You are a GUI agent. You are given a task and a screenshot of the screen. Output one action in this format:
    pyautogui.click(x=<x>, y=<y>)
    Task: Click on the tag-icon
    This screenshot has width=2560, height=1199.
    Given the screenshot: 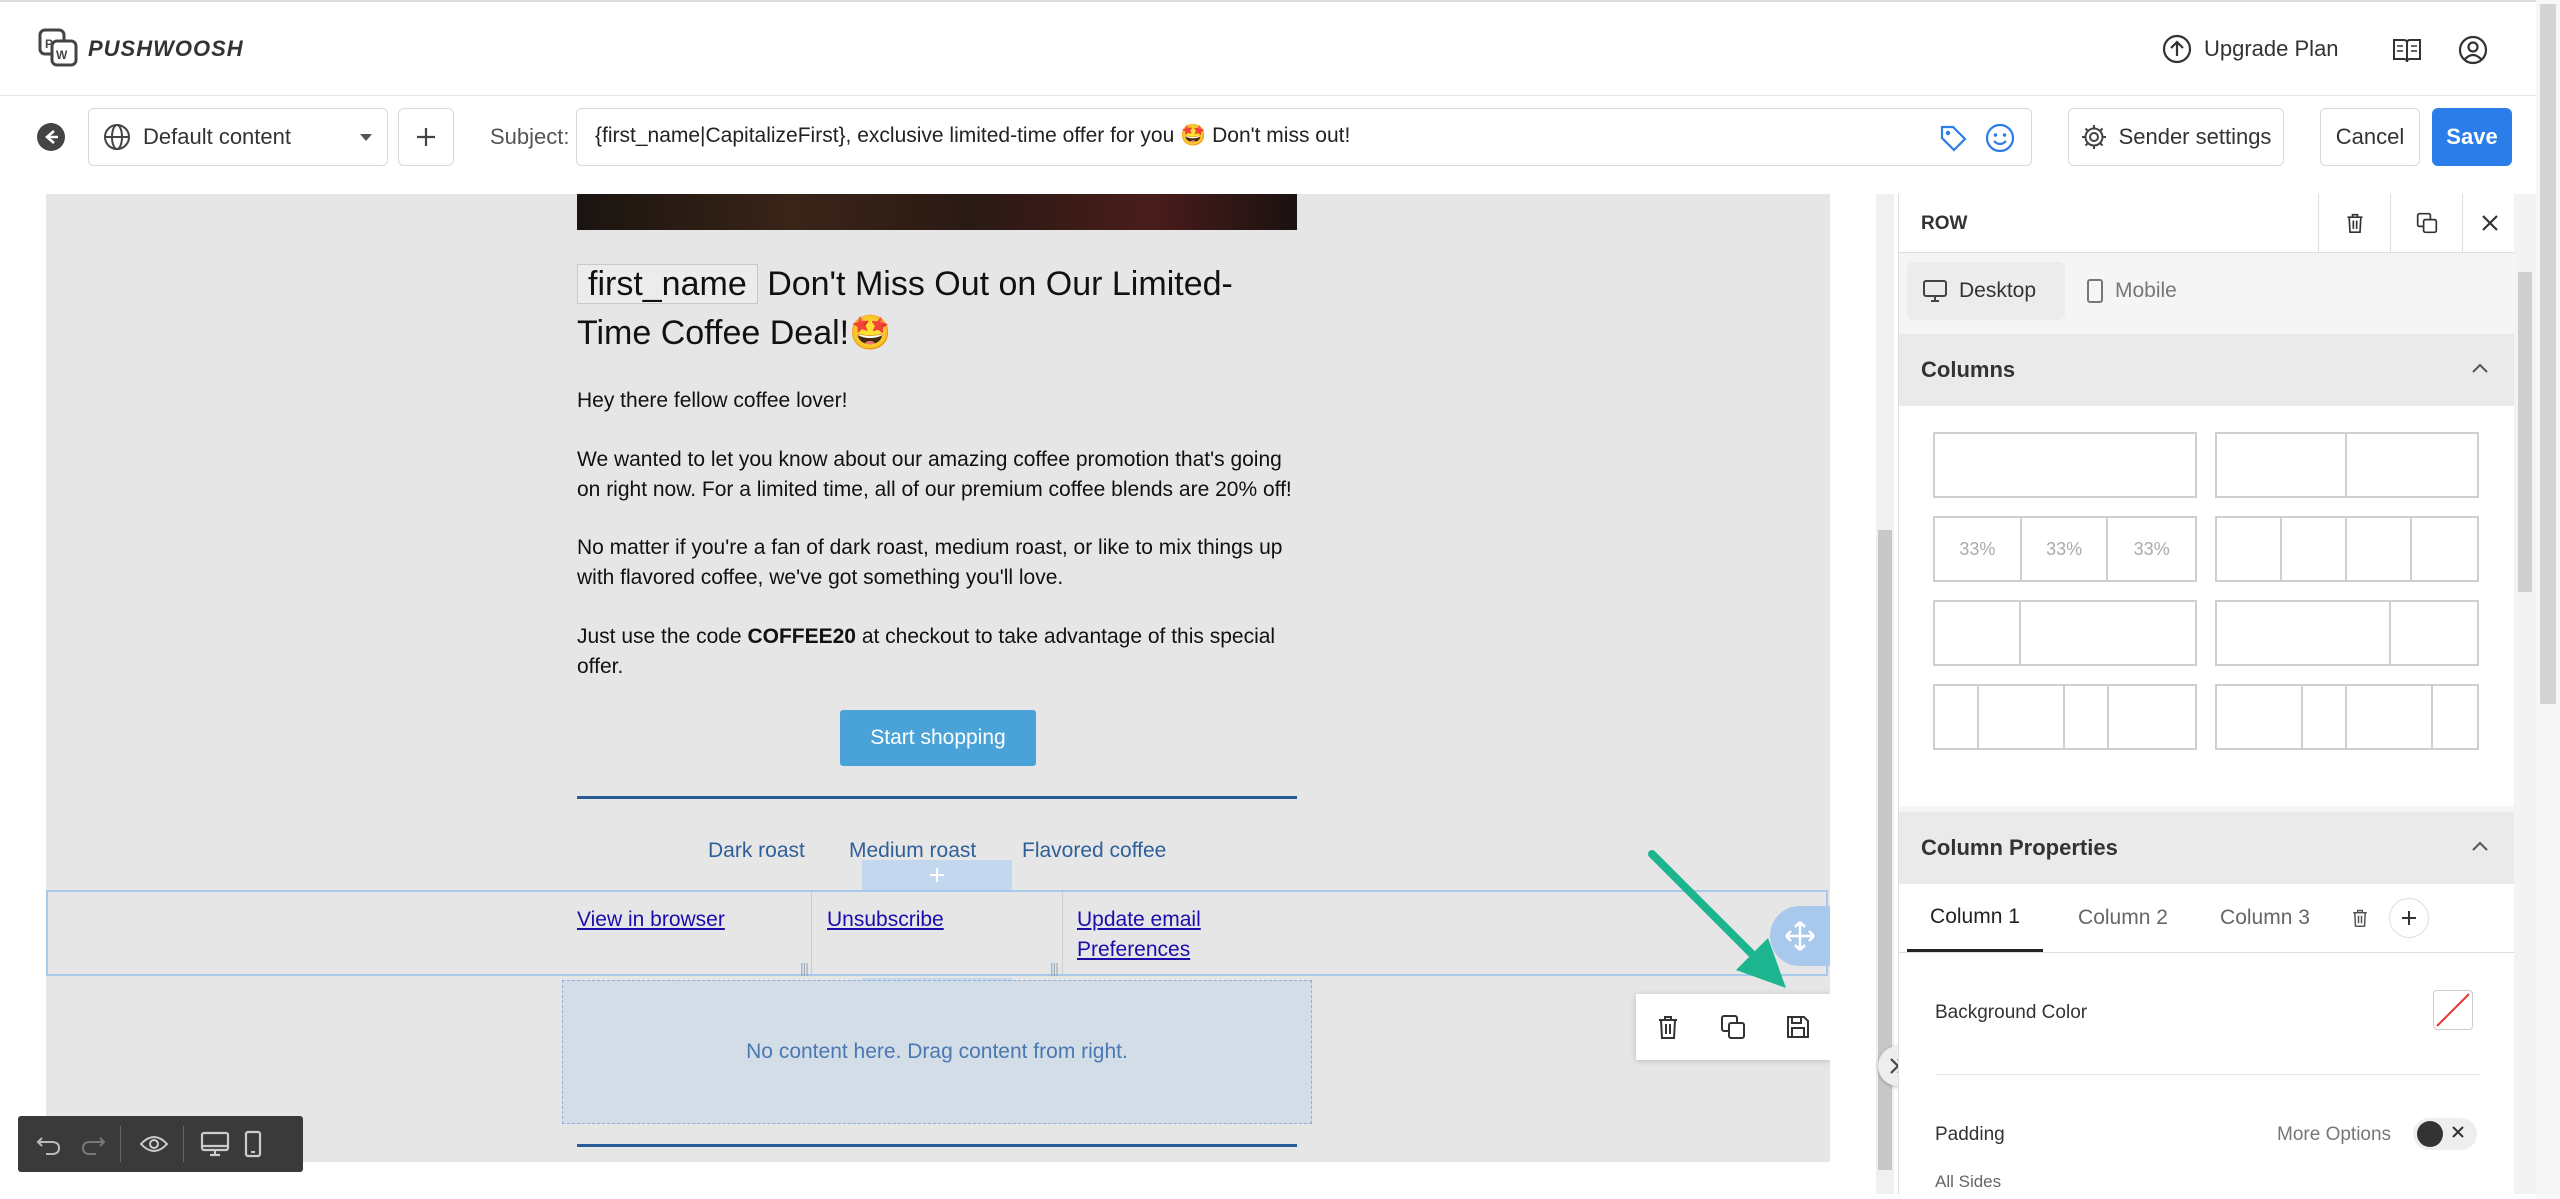 What is the action you would take?
    pyautogui.click(x=1953, y=138)
    